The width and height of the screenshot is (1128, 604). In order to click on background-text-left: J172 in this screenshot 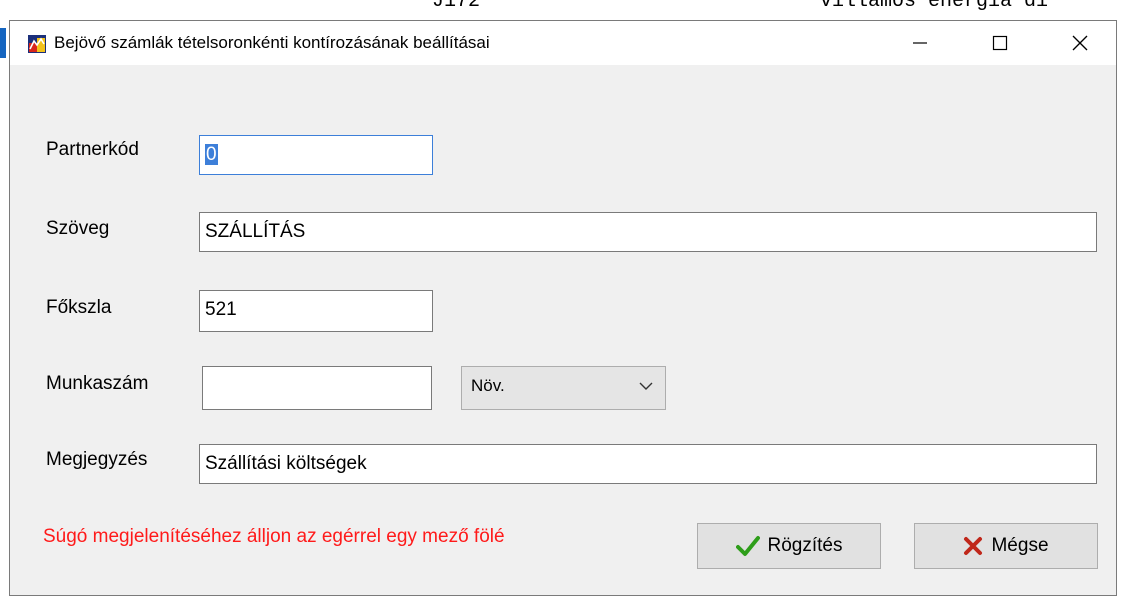, I will do `click(456, 6)`.